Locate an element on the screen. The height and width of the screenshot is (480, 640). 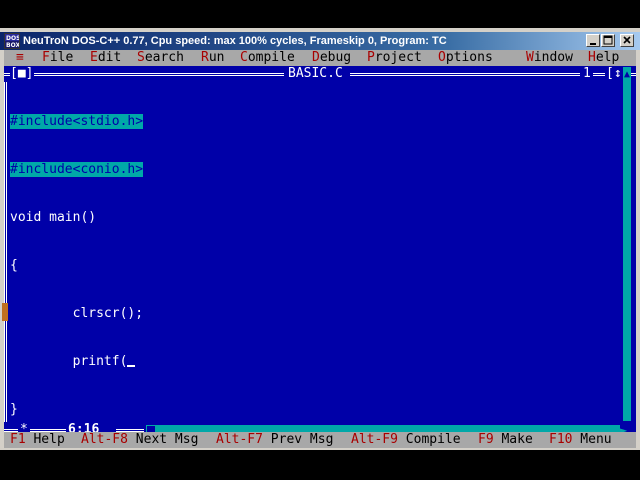
code-line: #include<conio.h> is located at coordinates (77, 169).